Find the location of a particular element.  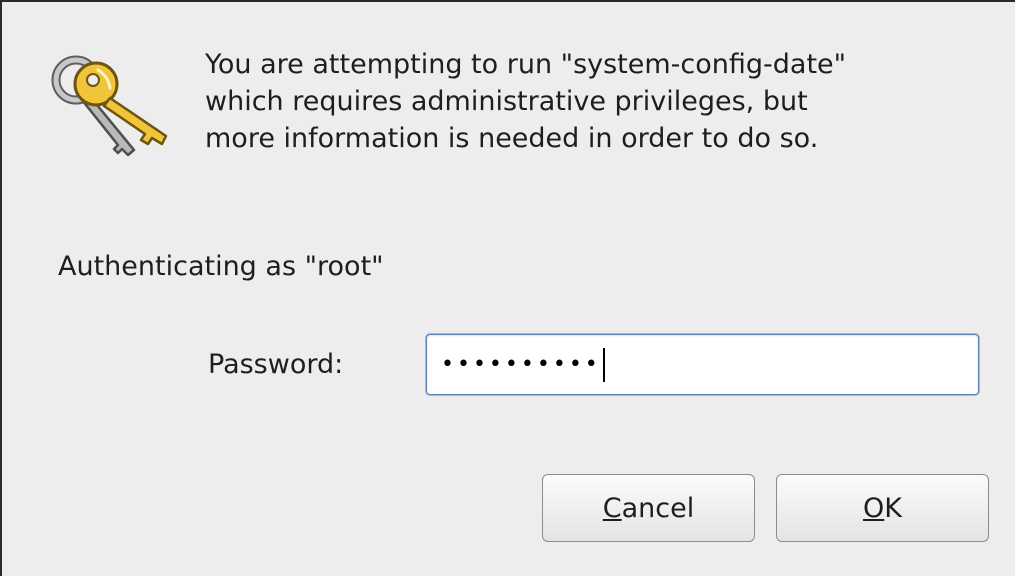

text-cursor is located at coordinates (603, 364).